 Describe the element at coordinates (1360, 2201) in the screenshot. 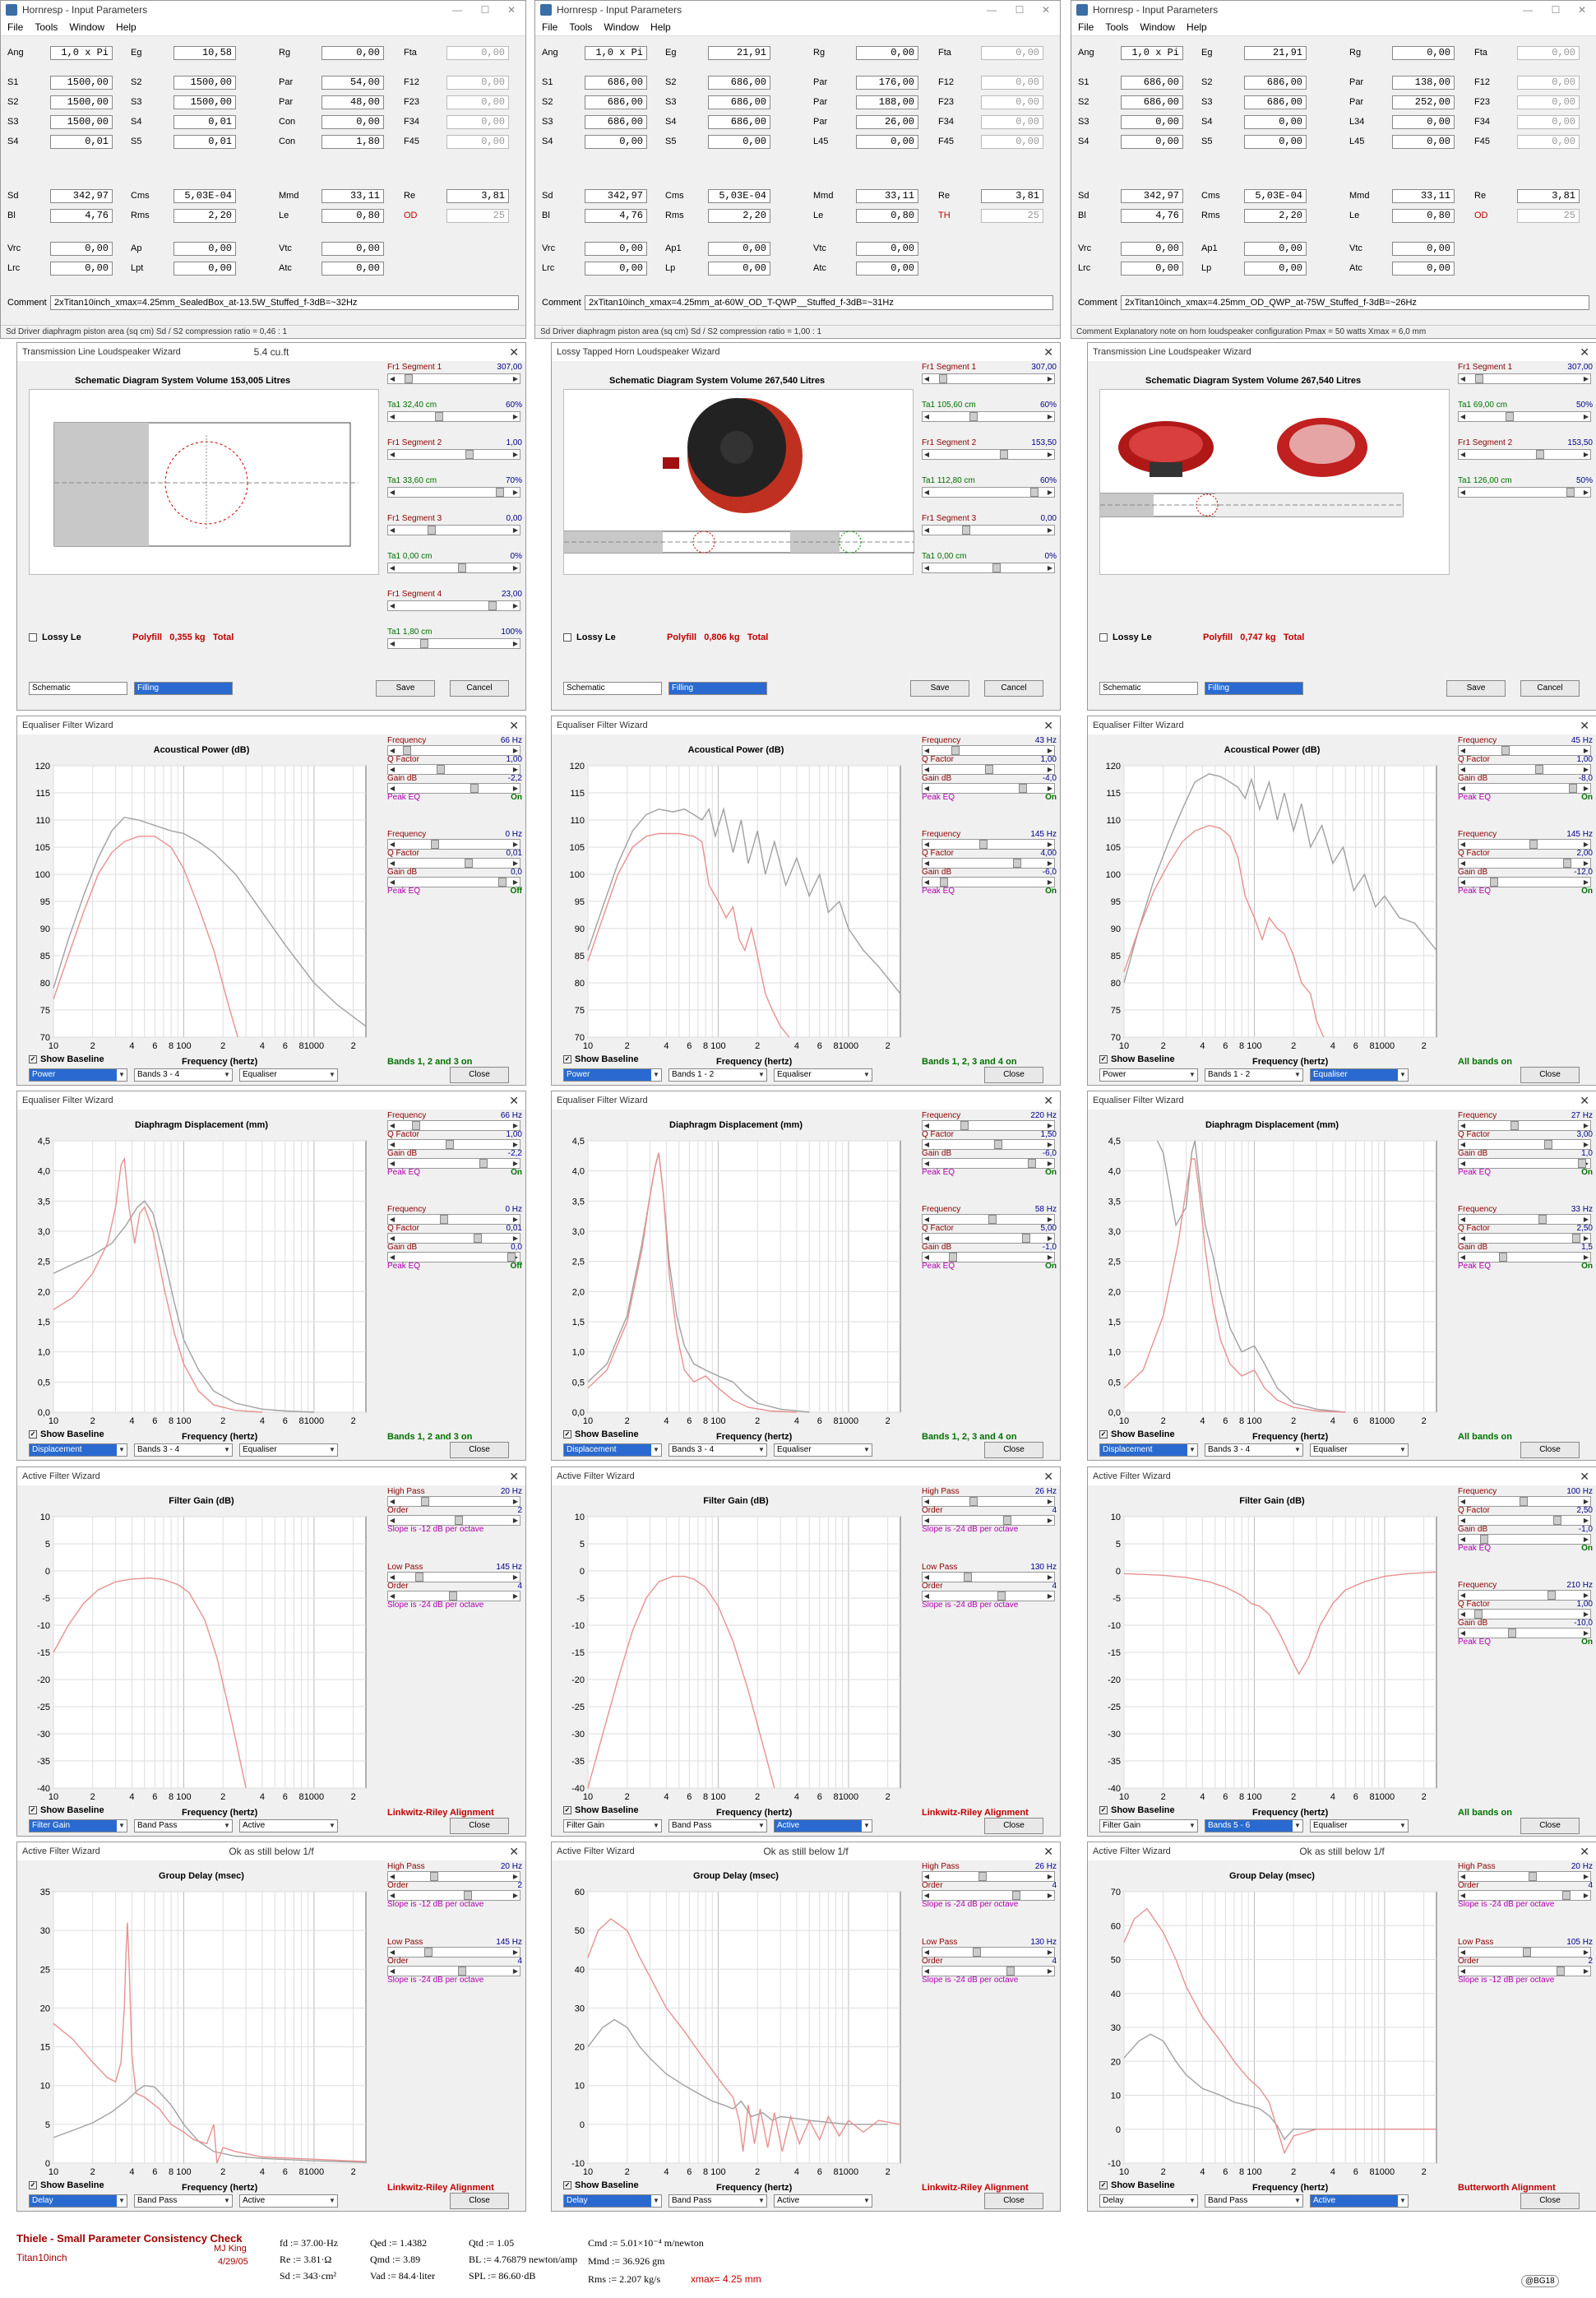

I see `mode-select: Active ▼` at that location.